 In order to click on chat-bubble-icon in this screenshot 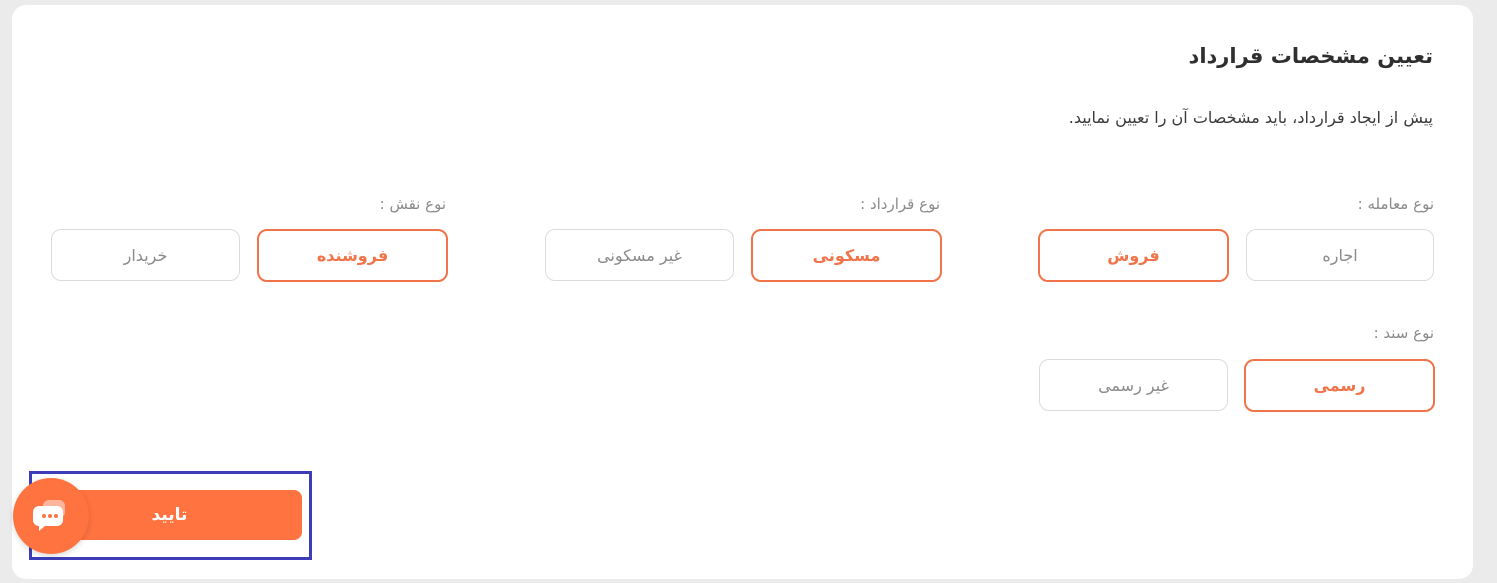, I will do `click(51, 516)`.